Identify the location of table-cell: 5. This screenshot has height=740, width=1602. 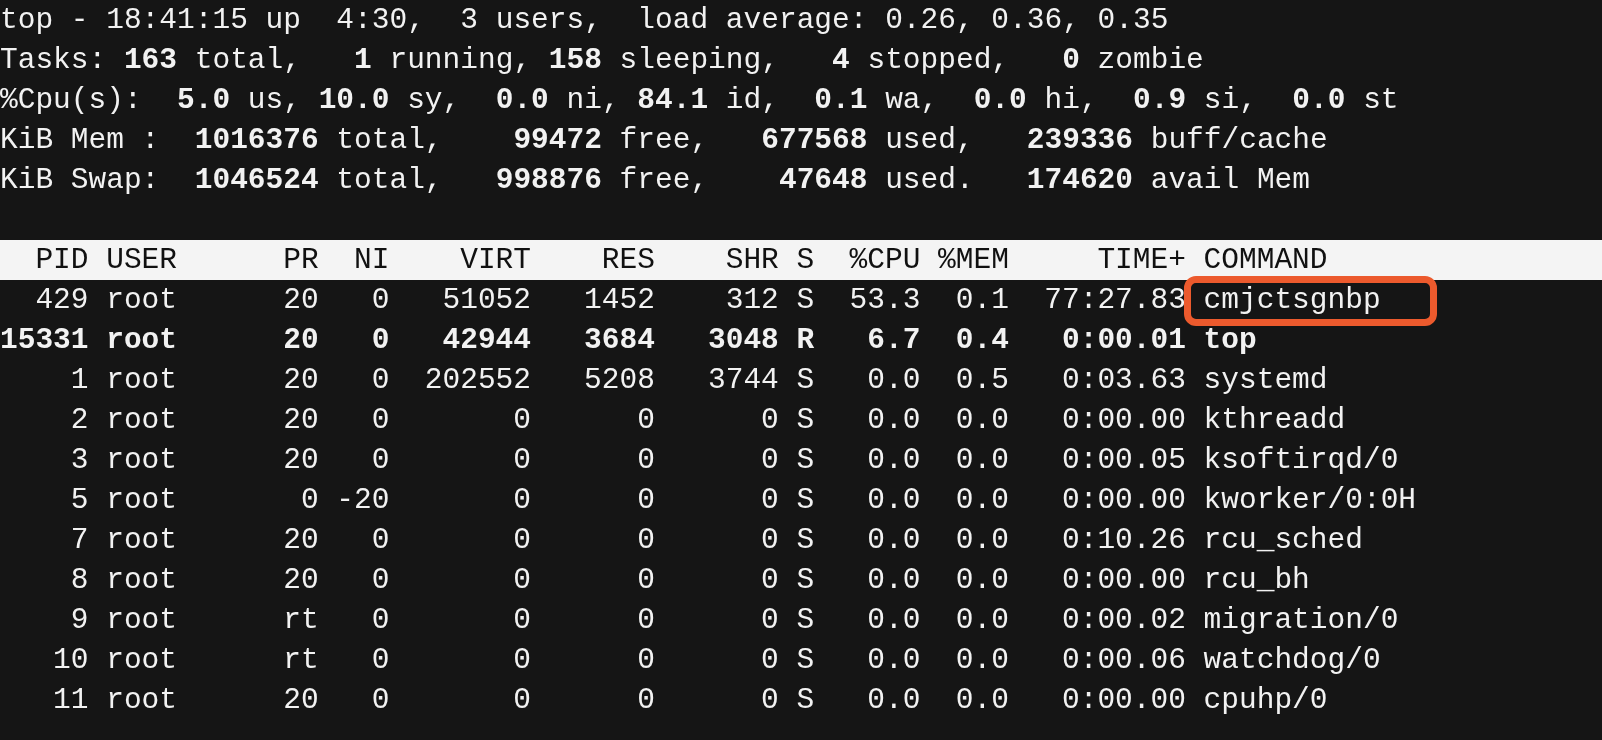
(79, 500).